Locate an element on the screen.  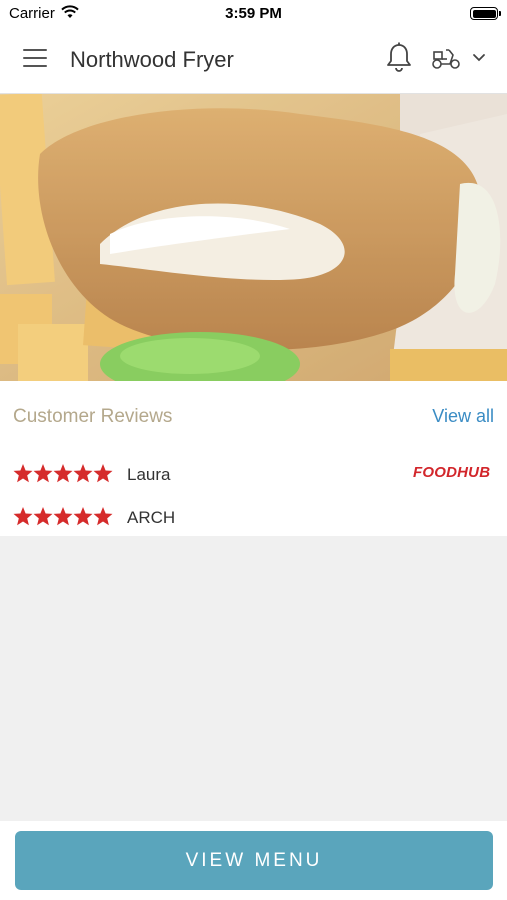
menu-icon is located at coordinates (35, 59).